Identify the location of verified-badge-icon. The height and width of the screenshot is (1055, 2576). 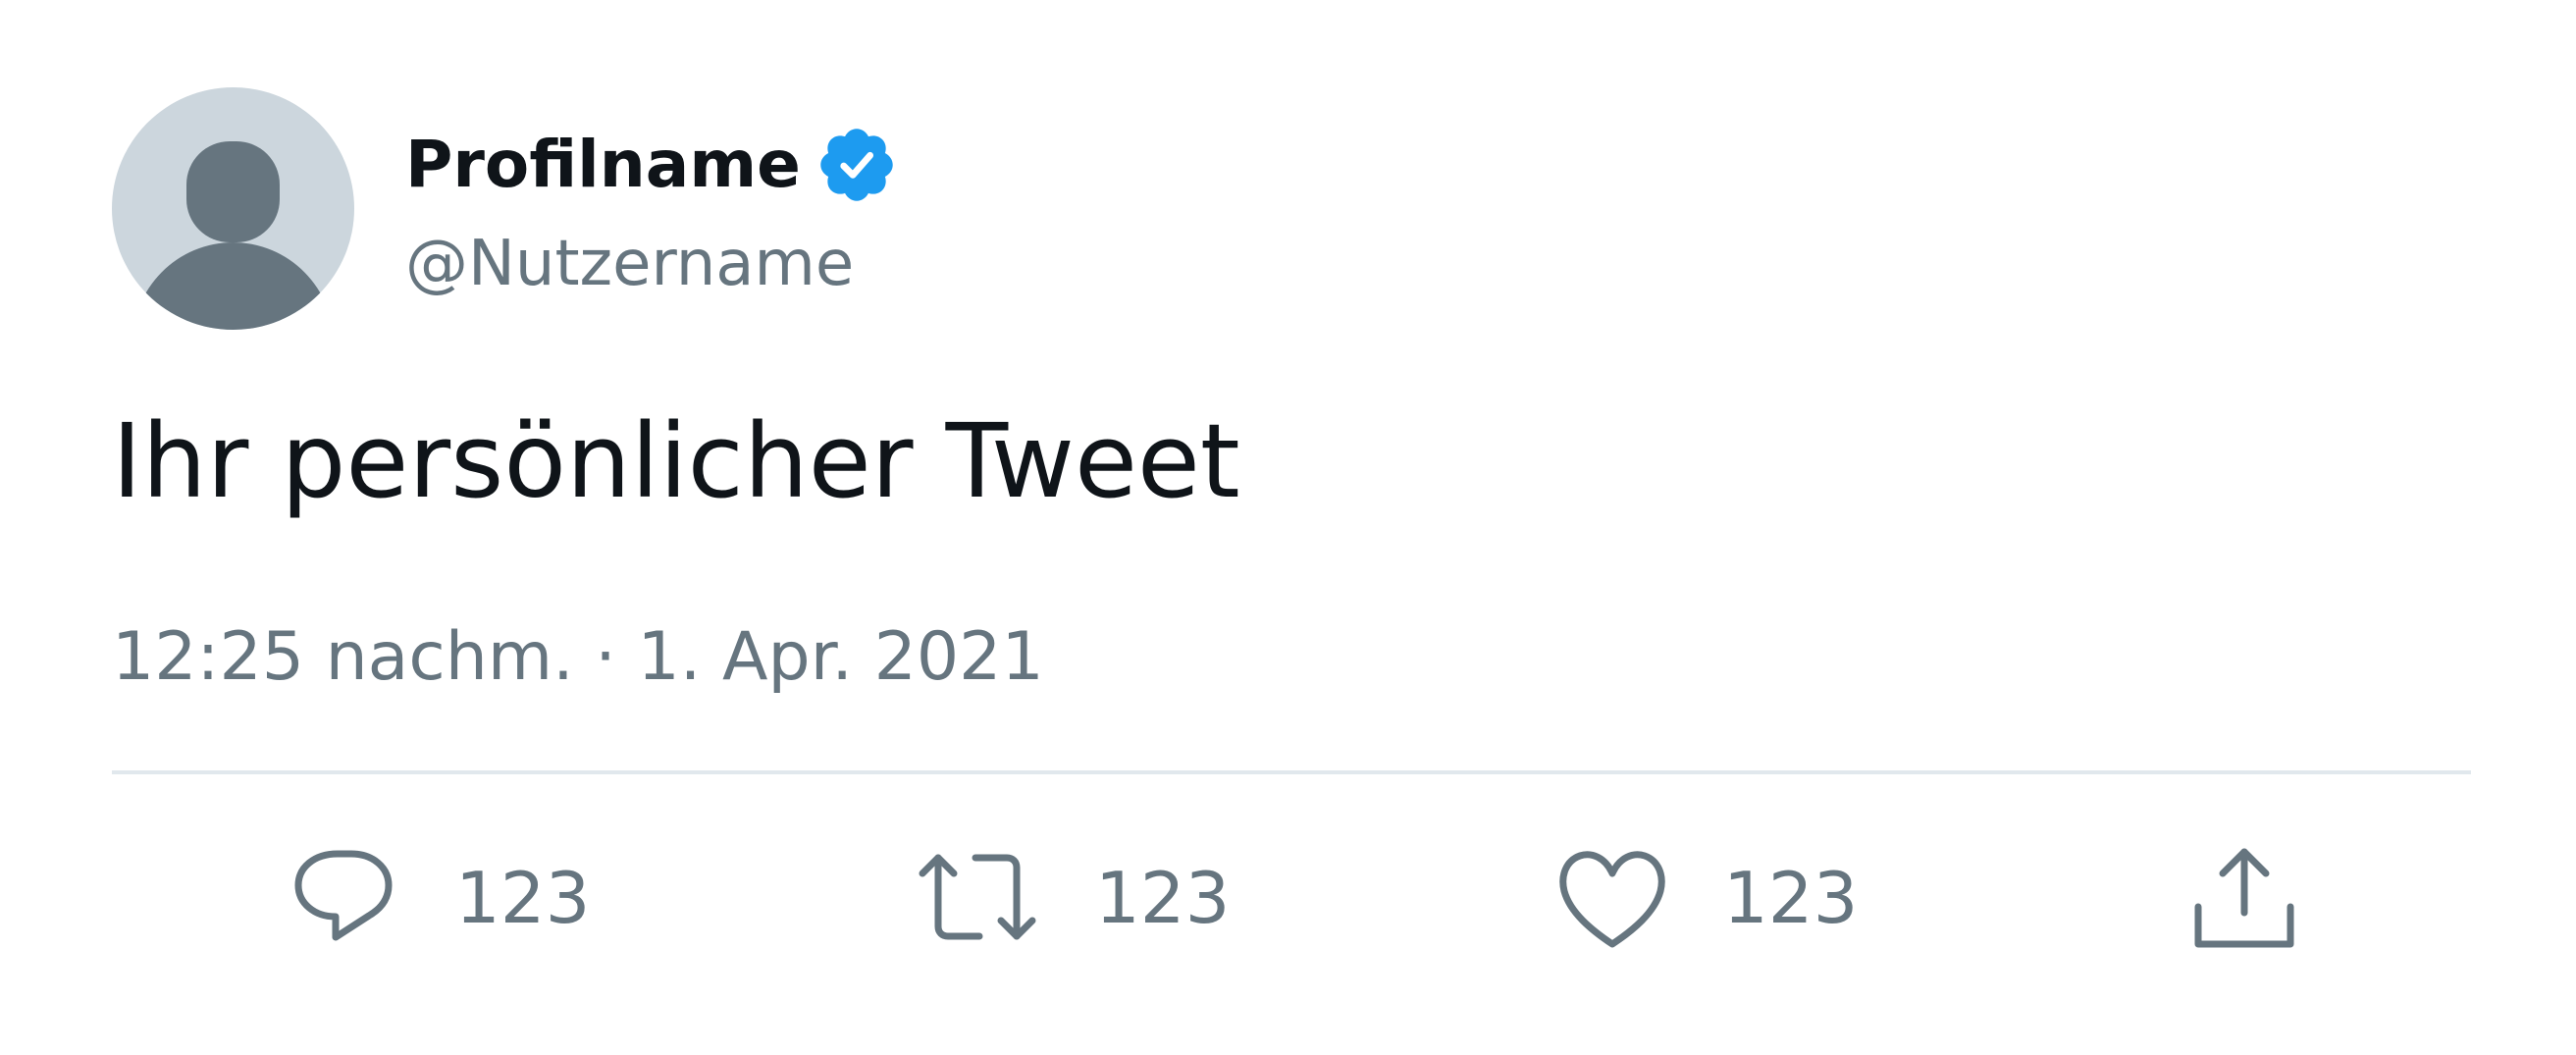
(857, 165).